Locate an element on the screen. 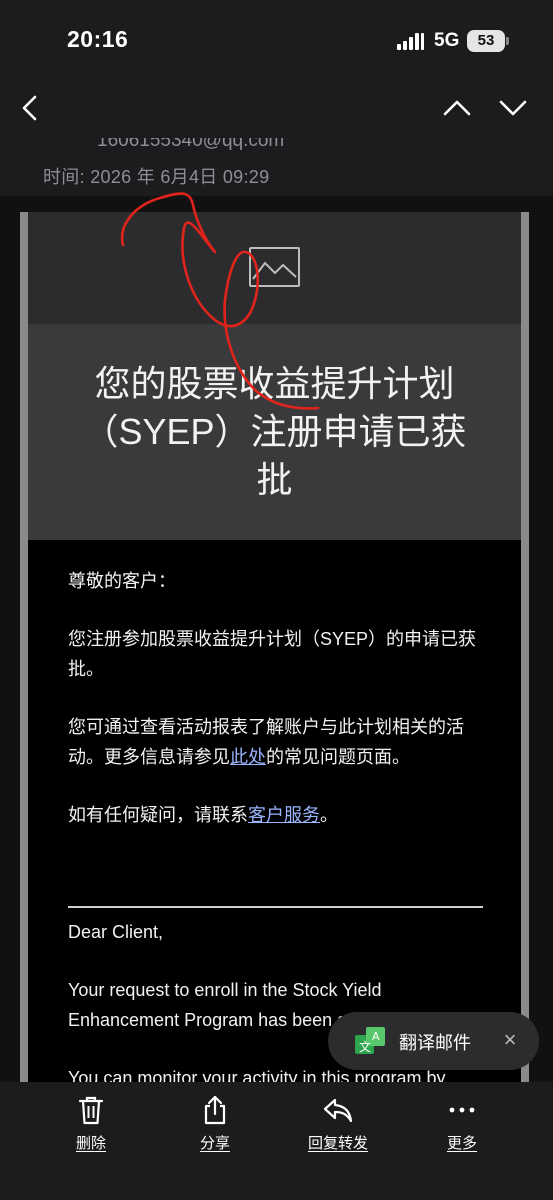  sender-address: 1606155340@qq.com is located at coordinates (190, 145).